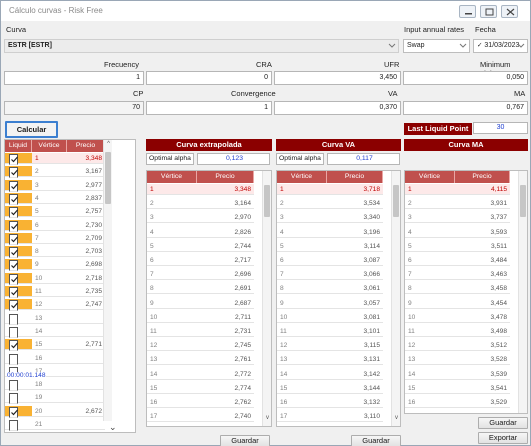  I want to click on table-row: 5 3,114, so click(330, 246).